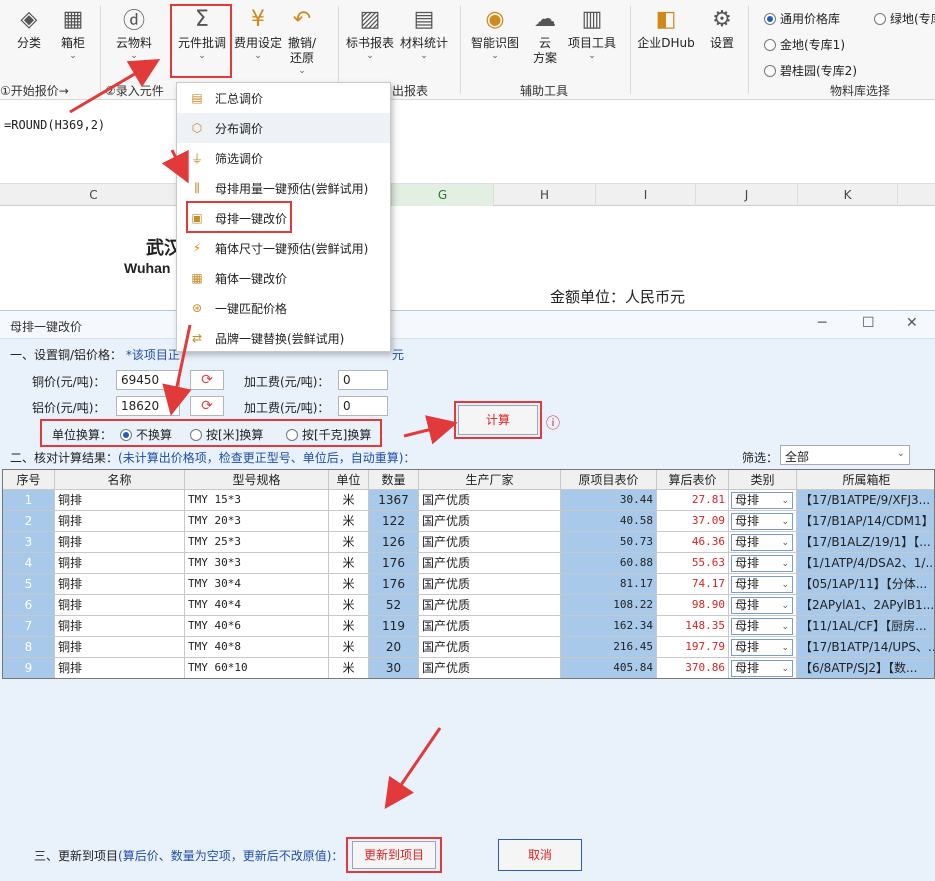 The width and height of the screenshot is (935, 881). What do you see at coordinates (177, 370) in the screenshot?
I see `arrow-to-unit-conversion` at bounding box center [177, 370].